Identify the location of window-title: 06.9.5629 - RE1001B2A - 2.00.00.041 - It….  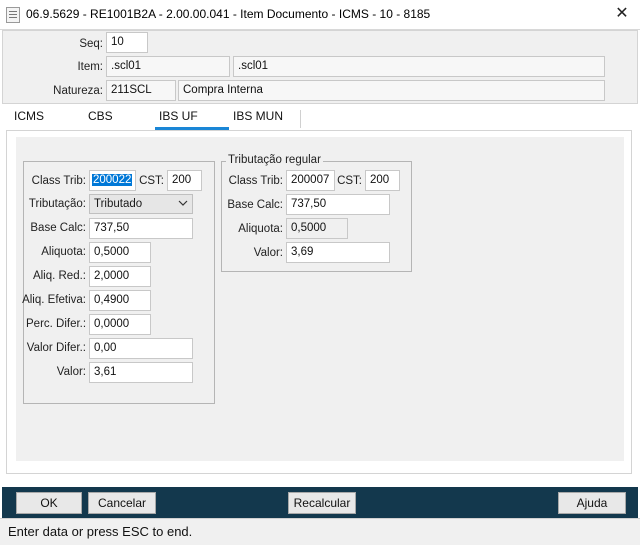
(228, 14).